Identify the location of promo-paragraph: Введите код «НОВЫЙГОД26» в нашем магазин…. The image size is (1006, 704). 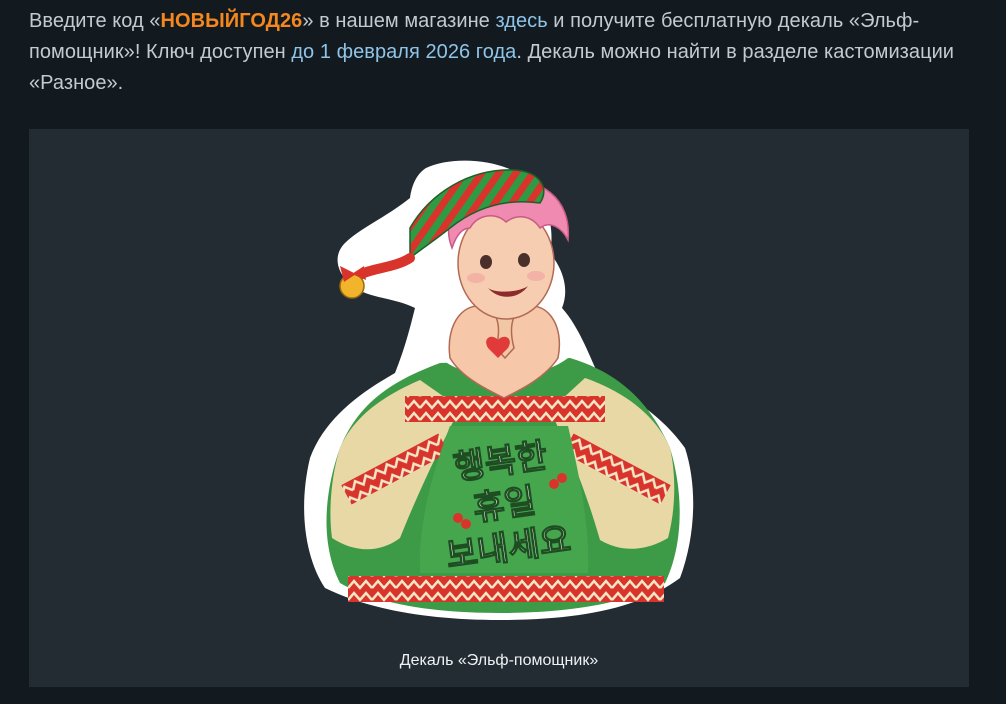
(504, 52).